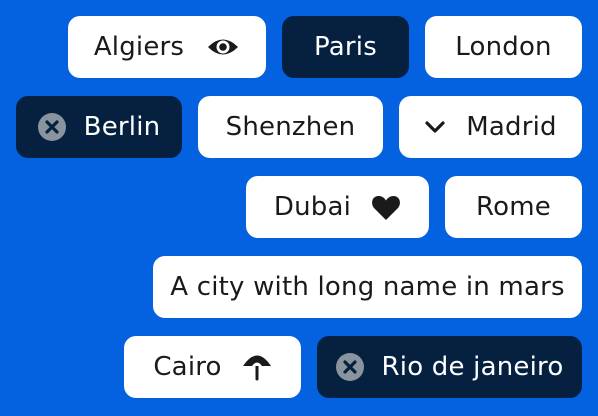  I want to click on chip-paris: Paris, so click(345, 47).